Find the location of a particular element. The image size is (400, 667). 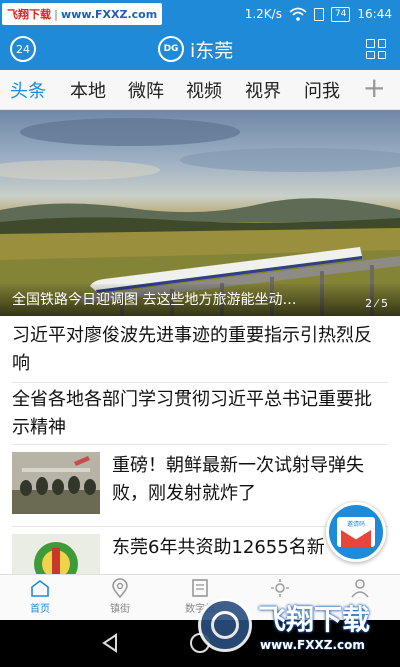

tab-shipin: 视频 is located at coordinates (204, 90).